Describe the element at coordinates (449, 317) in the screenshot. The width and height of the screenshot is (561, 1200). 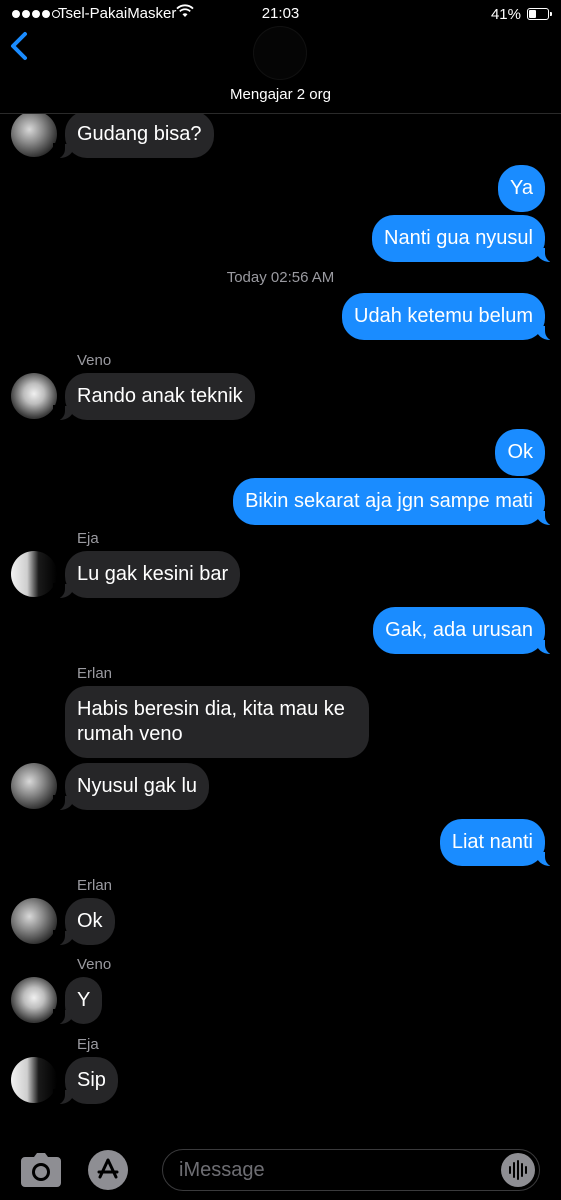
I see `outgoing-message: Udah ketemu belum` at that location.